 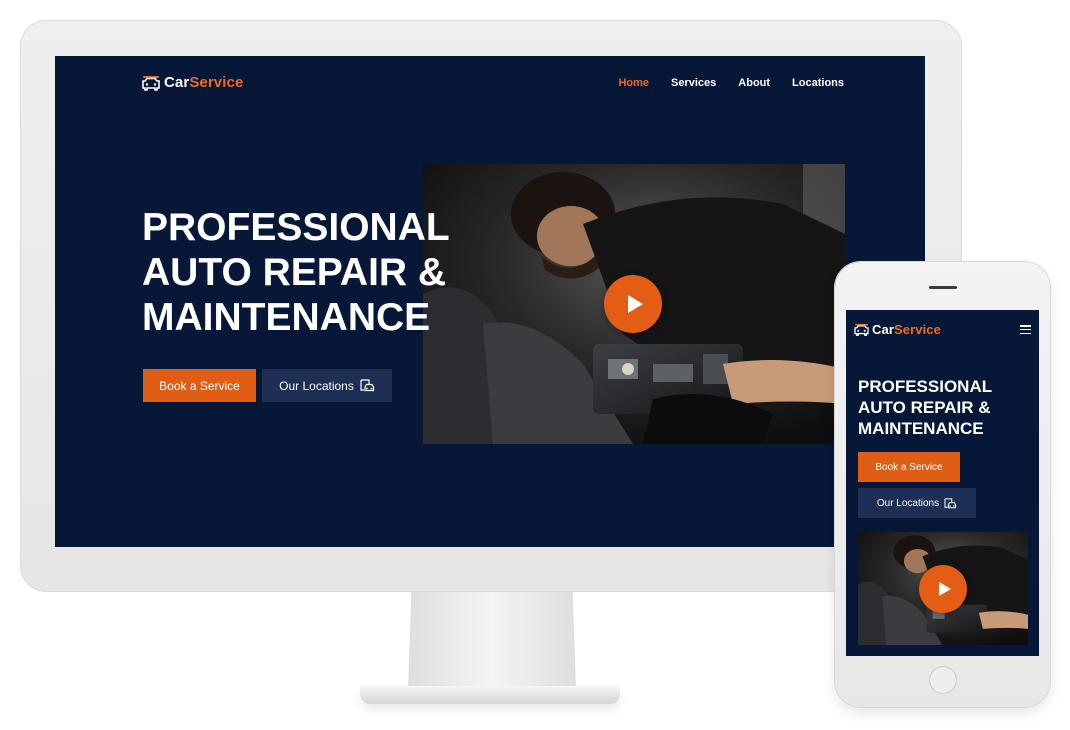 What do you see at coordinates (286, 317) in the screenshot?
I see `hero-headline-line3: MAINTENANCE` at bounding box center [286, 317].